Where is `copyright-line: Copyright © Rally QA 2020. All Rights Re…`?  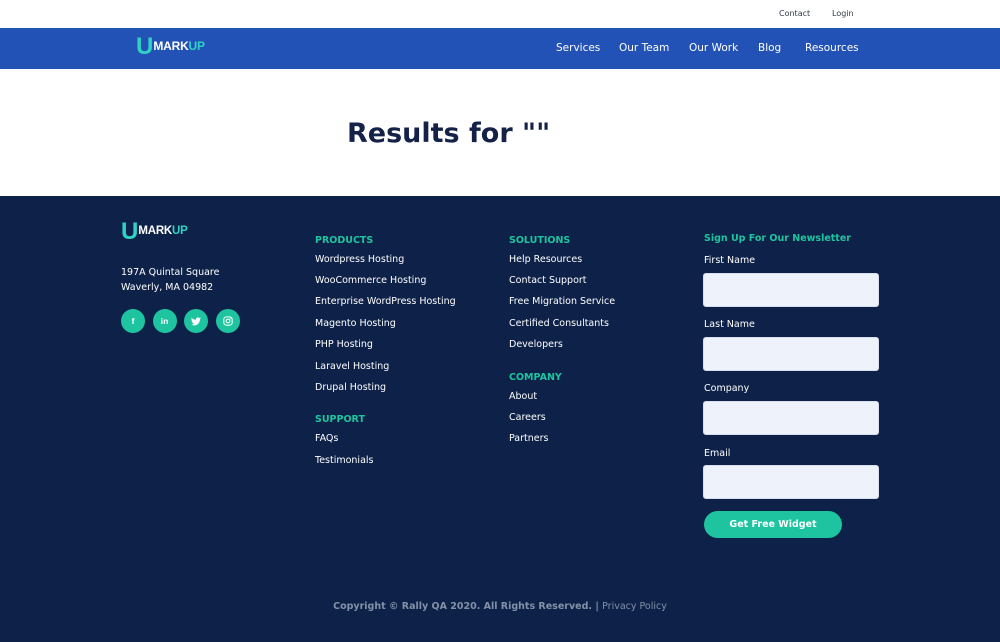
copyright-line: Copyright © Rally QA 2020. All Rights Re… is located at coordinates (500, 606).